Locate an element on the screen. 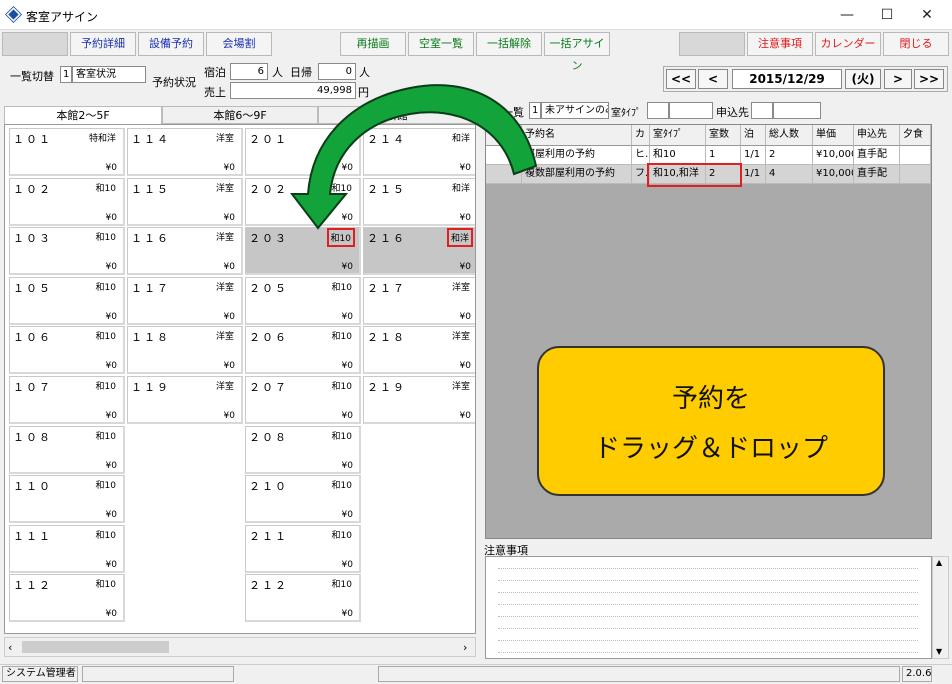  notes-area is located at coordinates (708, 607).